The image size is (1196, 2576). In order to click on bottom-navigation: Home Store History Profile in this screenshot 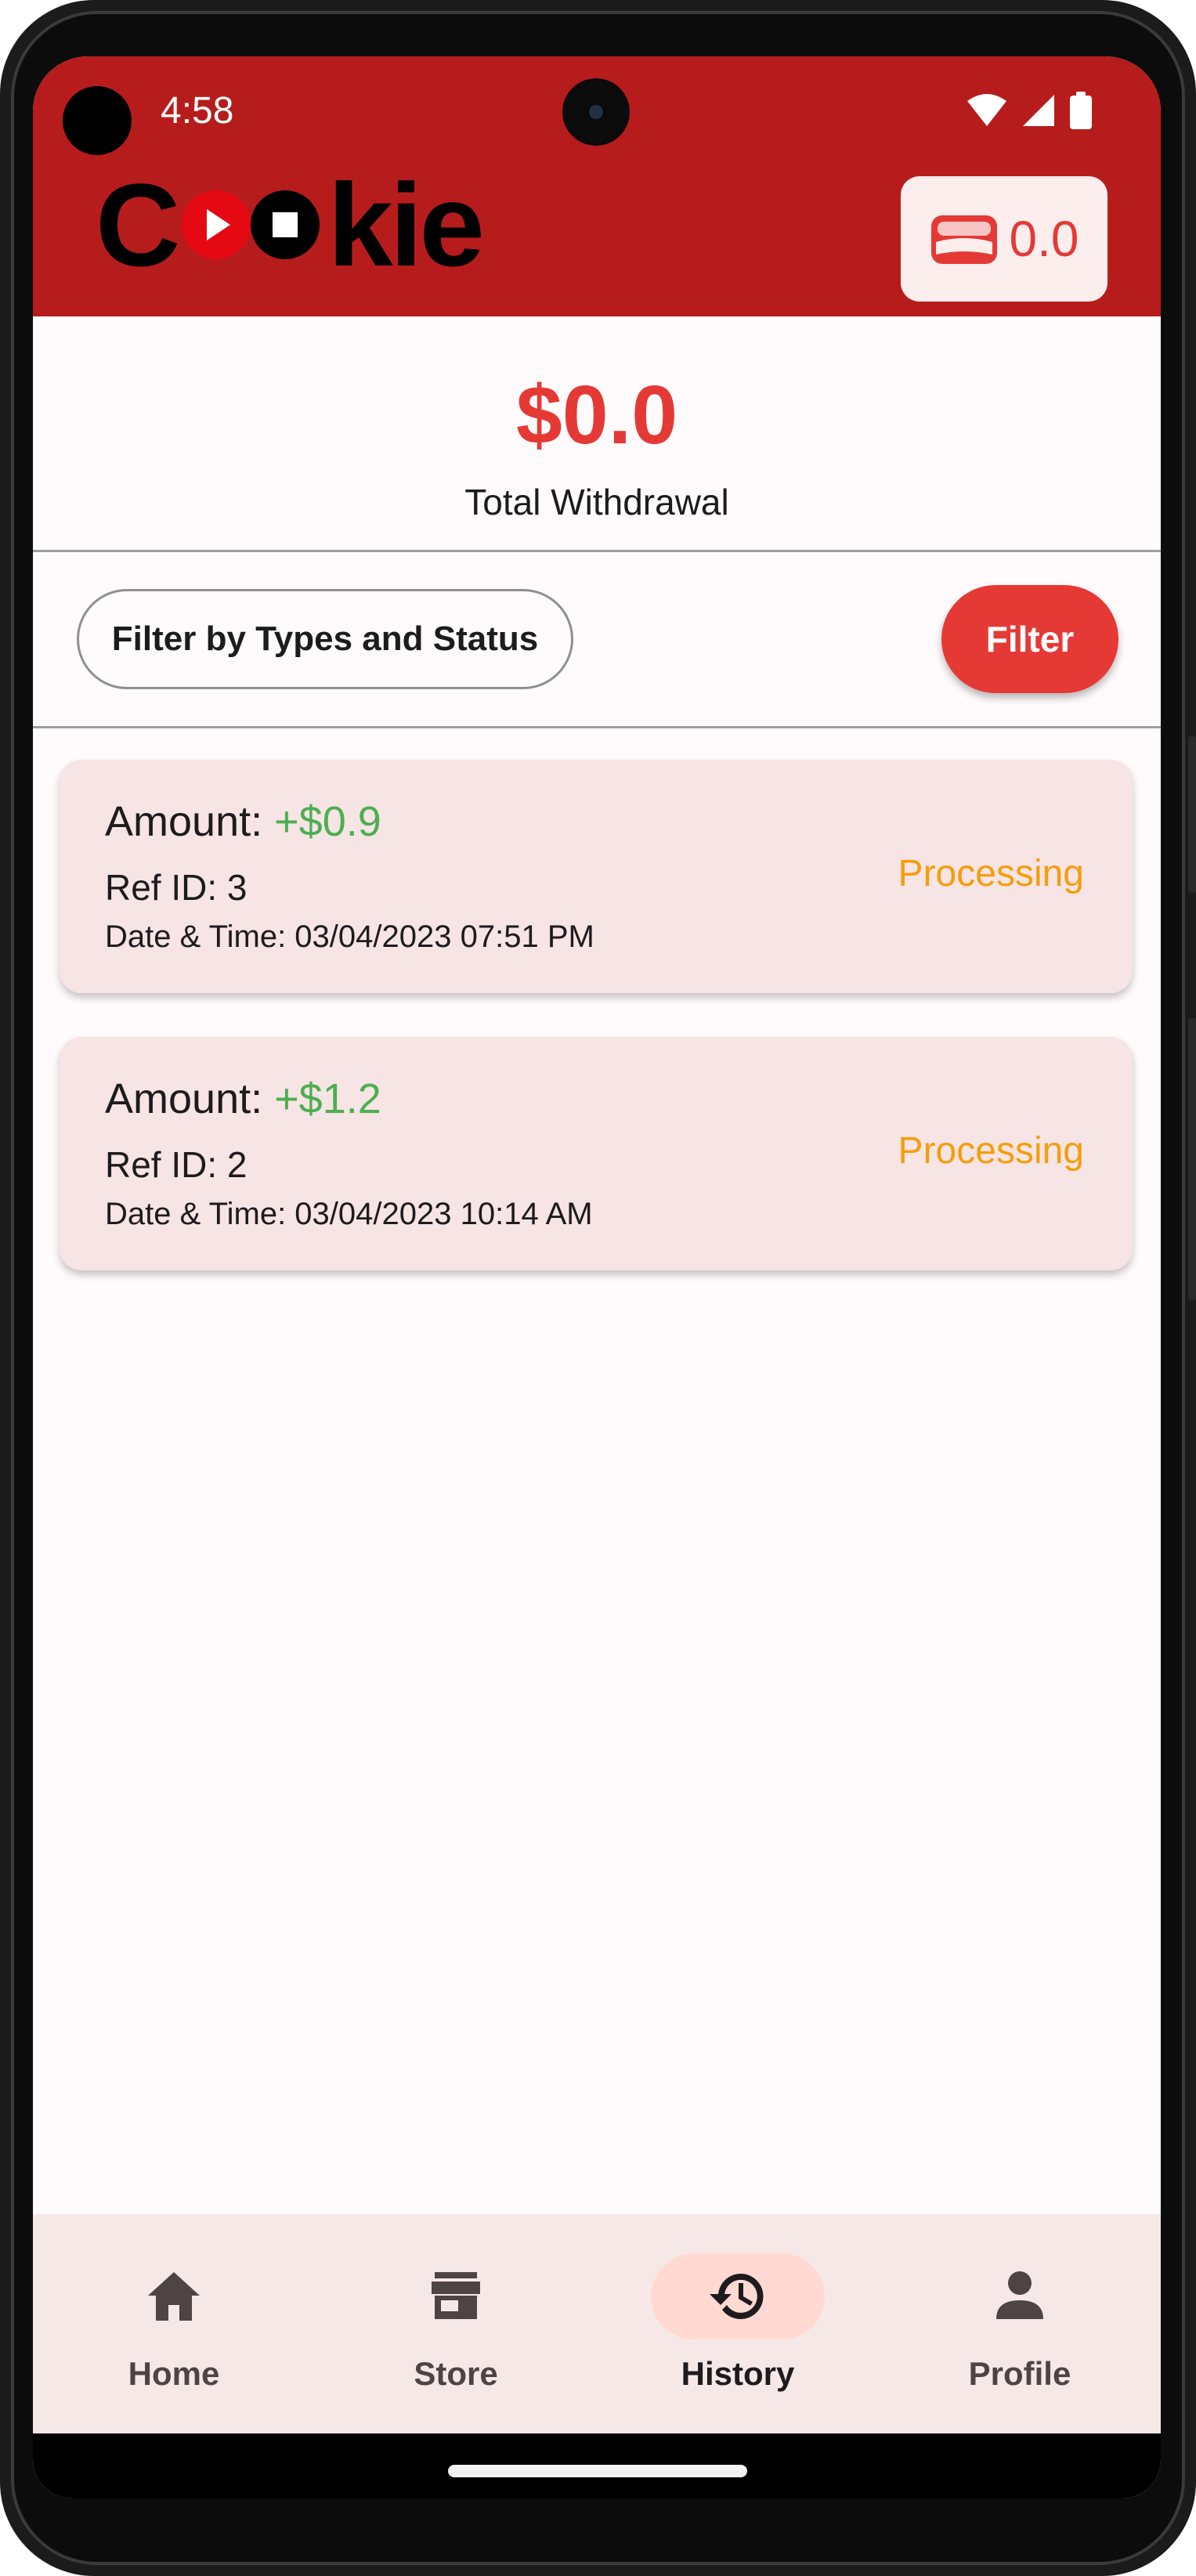, I will do `click(597, 2323)`.